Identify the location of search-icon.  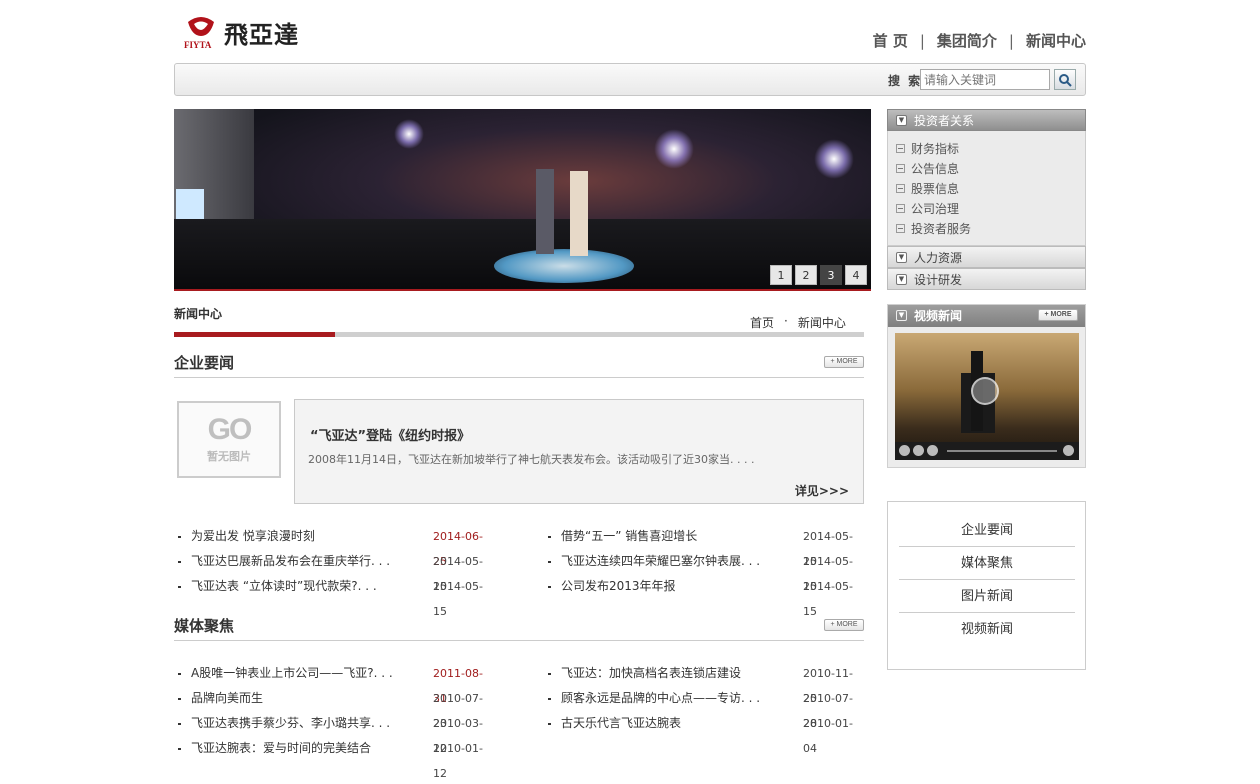
(1065, 80).